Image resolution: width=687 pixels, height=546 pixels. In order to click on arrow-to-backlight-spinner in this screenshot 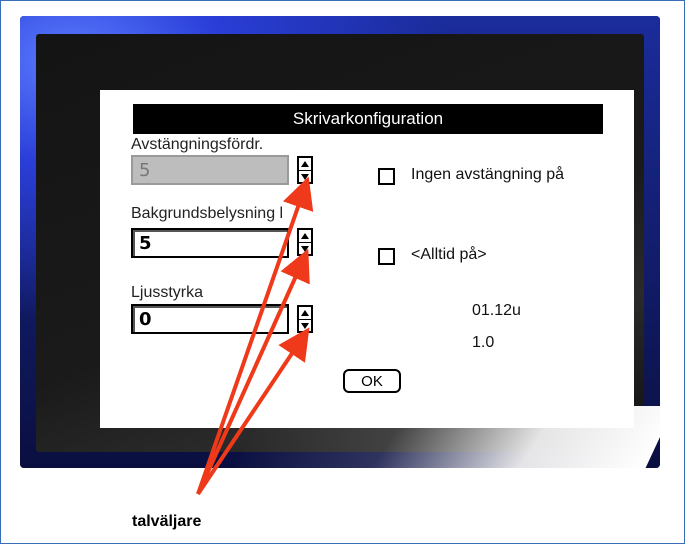, I will do `click(253, 371)`.